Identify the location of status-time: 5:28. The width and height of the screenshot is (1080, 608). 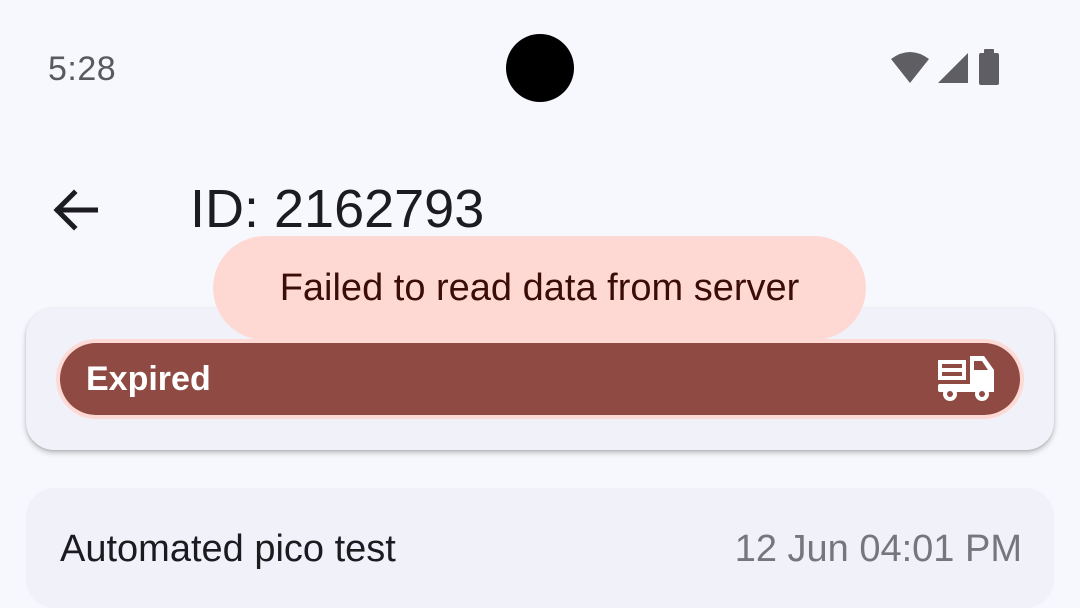
(82, 69).